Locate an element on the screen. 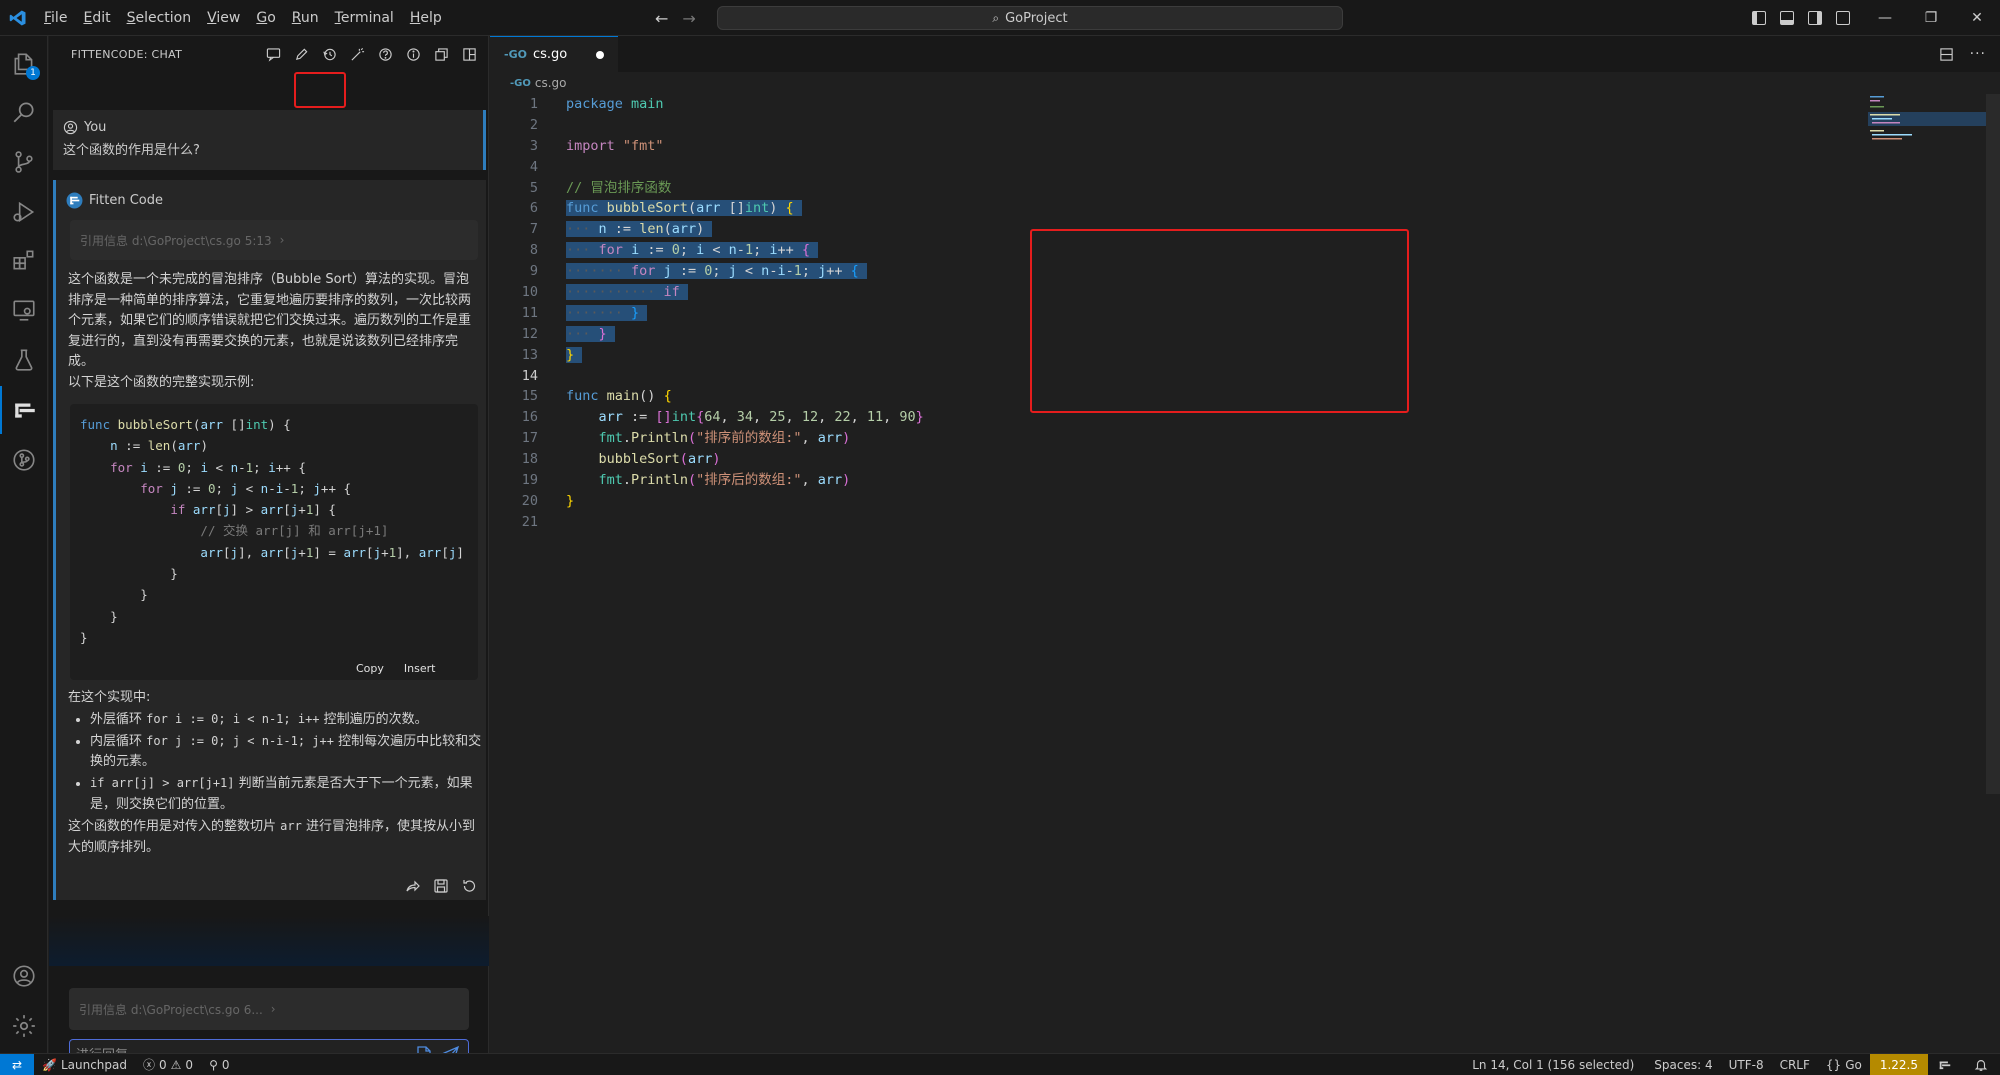  ports-icon: ⚲ is located at coordinates (213, 1064).